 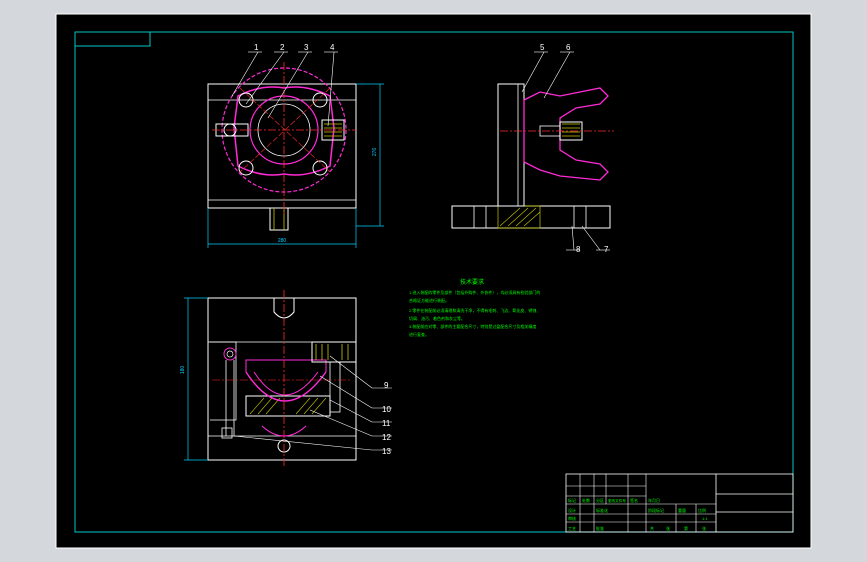 I want to click on tb-sign: 签名, so click(x=634, y=500).